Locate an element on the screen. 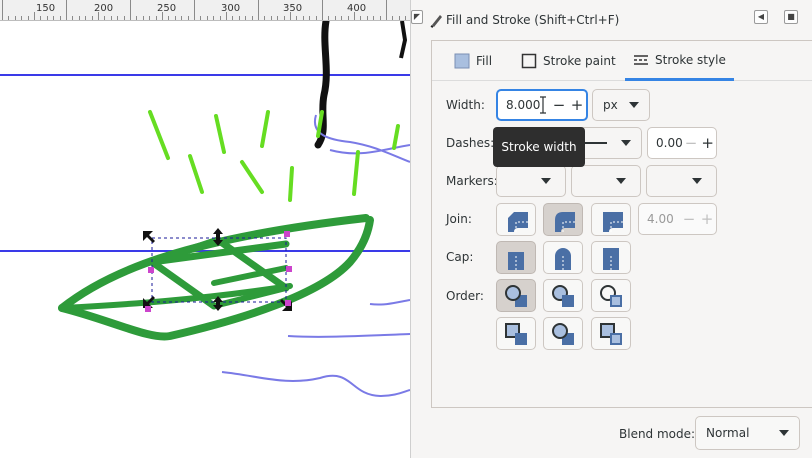 This screenshot has width=812, height=458. order-markers-stroke-fill-button is located at coordinates (611, 333).